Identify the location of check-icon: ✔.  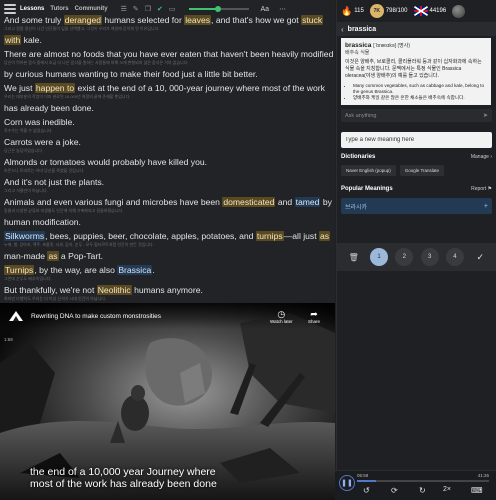
(160, 9).